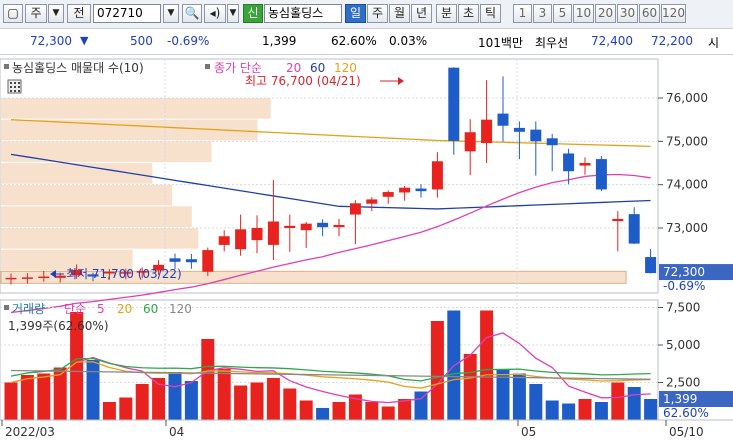  I want to click on period-button-3: 년, so click(421, 13).